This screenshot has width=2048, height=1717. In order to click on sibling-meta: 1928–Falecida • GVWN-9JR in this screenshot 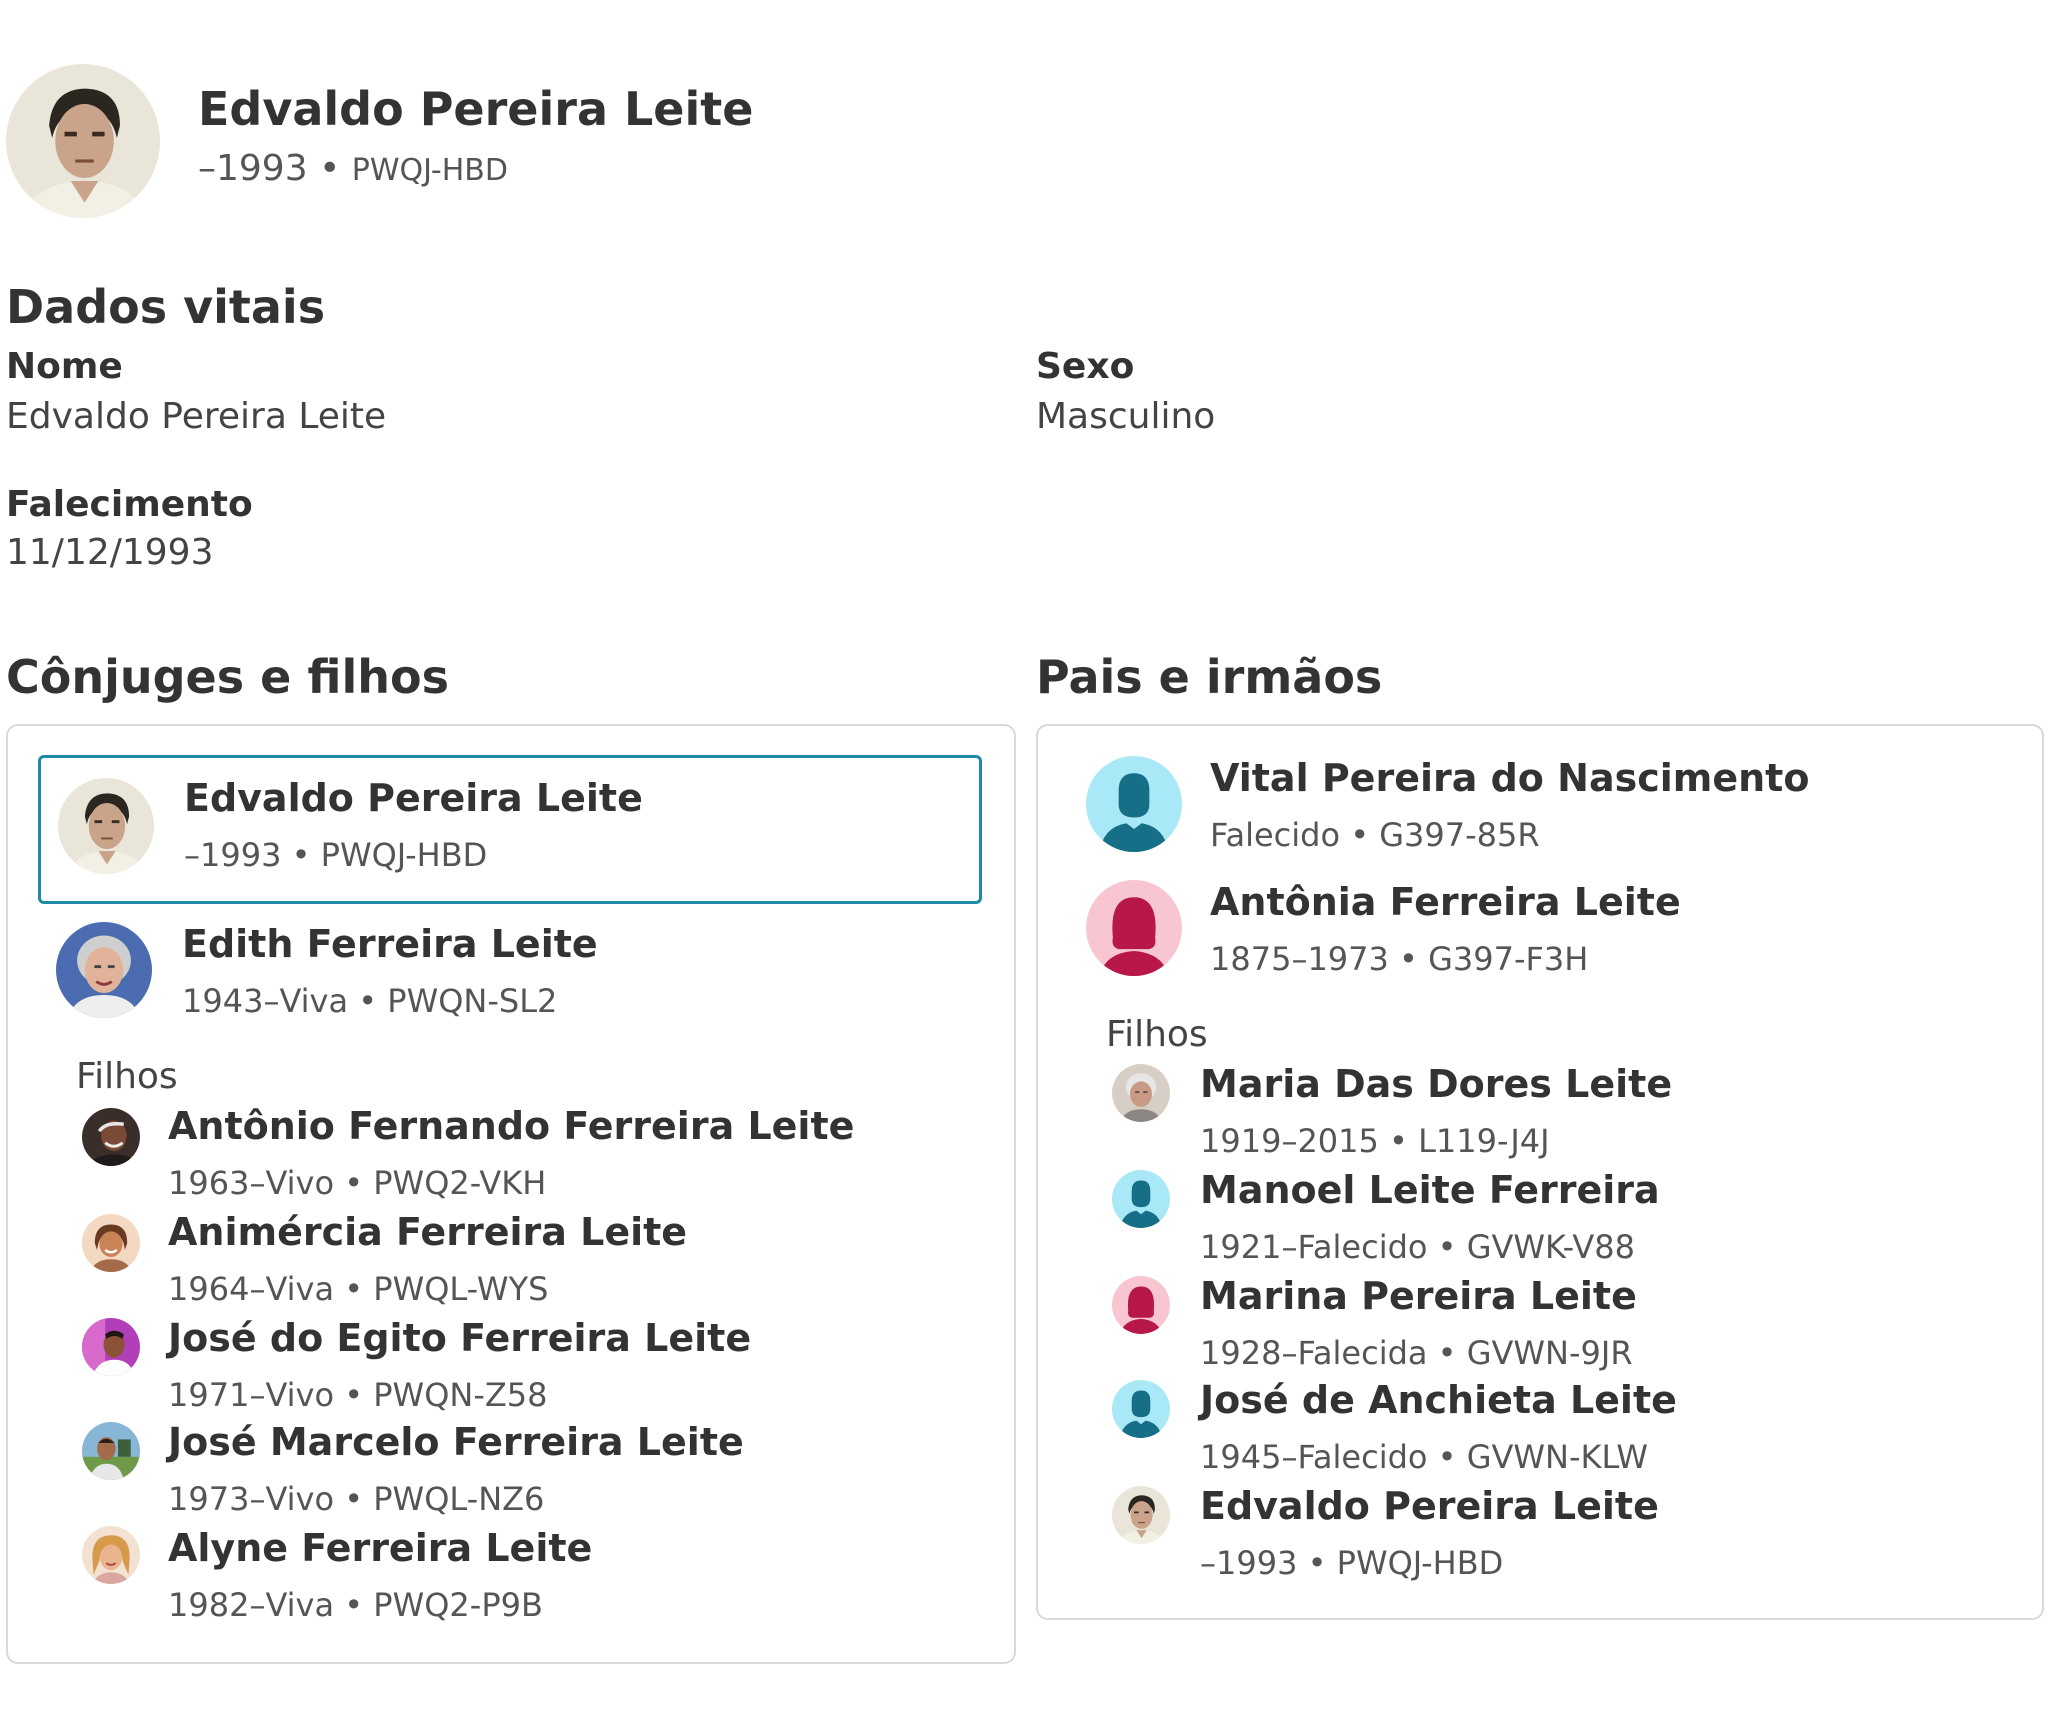, I will do `click(1416, 1353)`.